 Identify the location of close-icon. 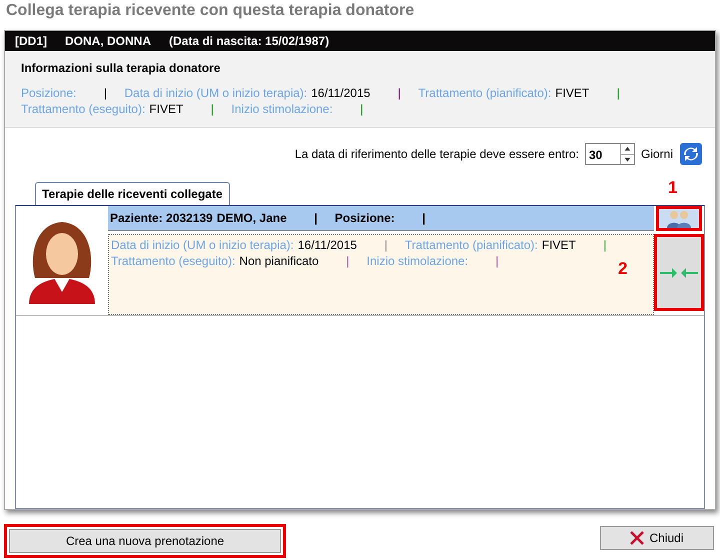
(637, 538).